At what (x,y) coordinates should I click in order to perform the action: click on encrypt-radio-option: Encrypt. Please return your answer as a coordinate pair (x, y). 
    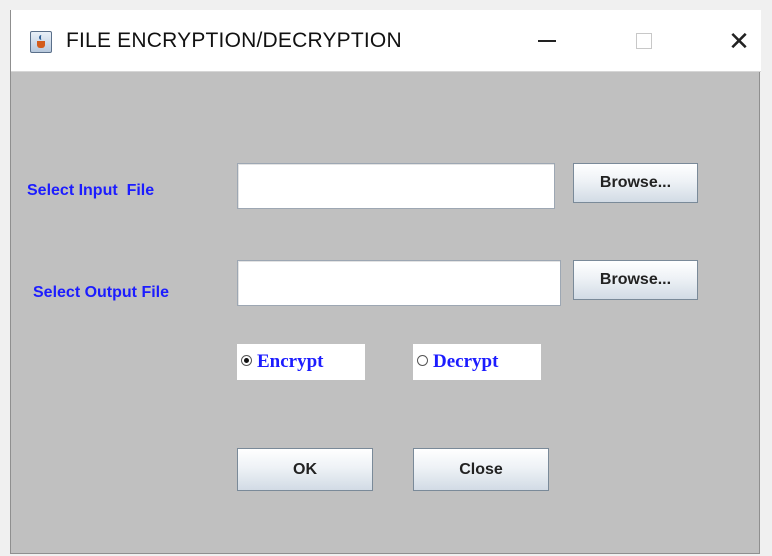
    Looking at the image, I should click on (301, 362).